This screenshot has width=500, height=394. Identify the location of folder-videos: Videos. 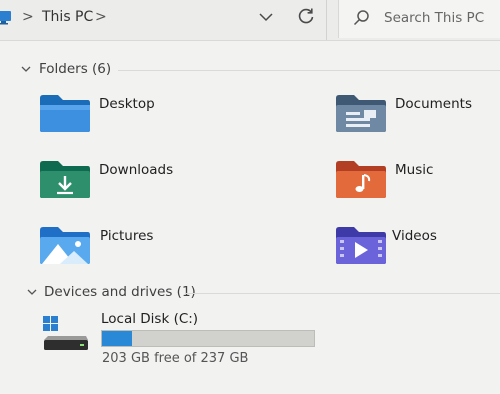
(417, 244).